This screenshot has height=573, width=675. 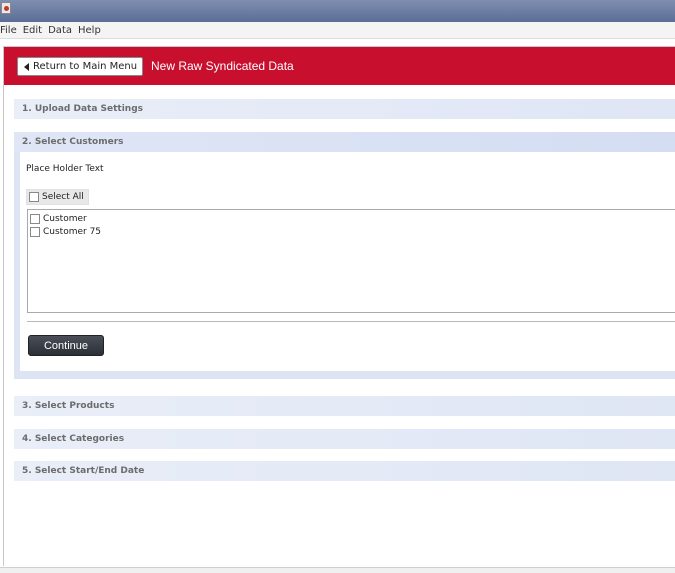 I want to click on return-to-main-menu-button: Return to Main Menu, so click(x=80, y=66).